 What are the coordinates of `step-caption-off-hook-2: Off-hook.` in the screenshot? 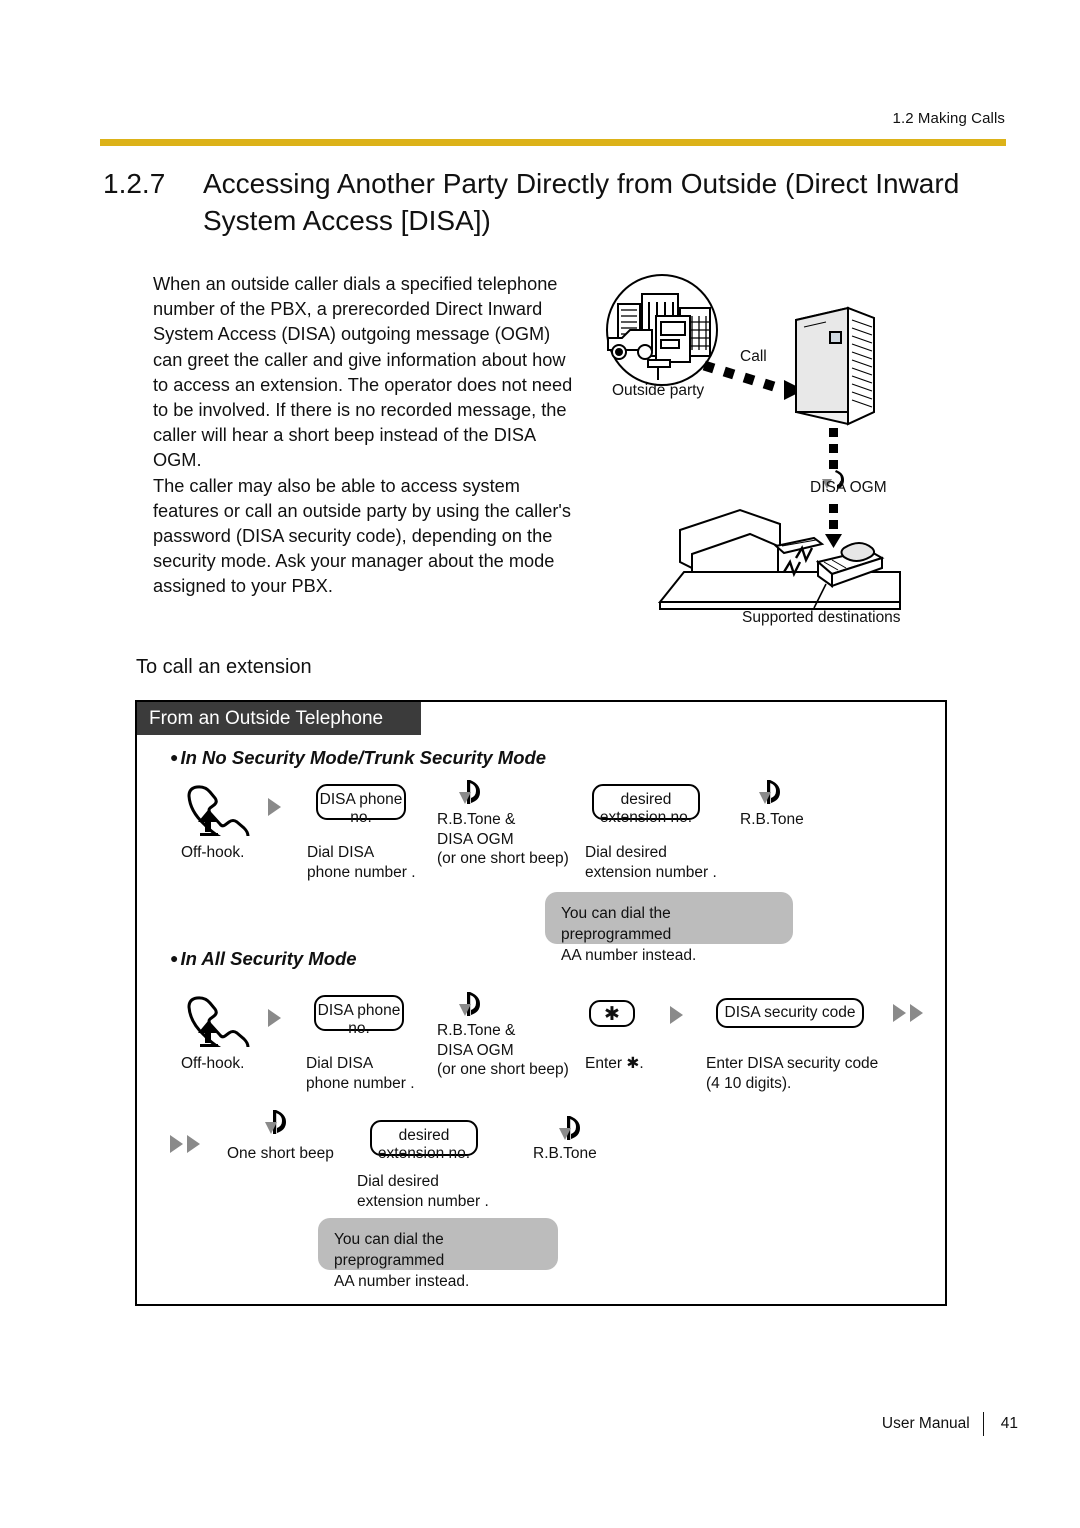 It's located at (213, 1063).